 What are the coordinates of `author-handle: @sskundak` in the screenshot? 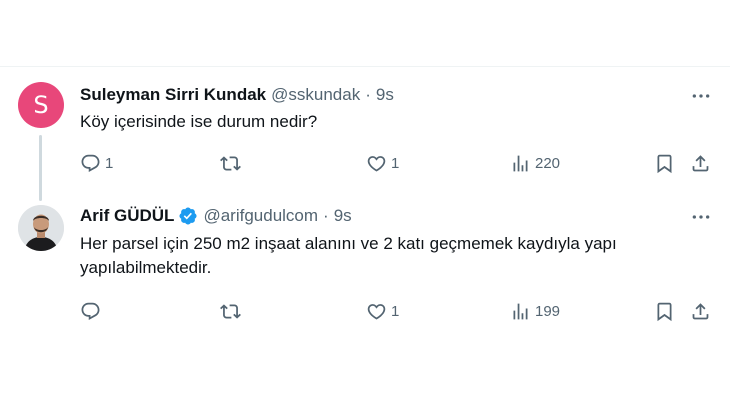 It's located at (315, 95).